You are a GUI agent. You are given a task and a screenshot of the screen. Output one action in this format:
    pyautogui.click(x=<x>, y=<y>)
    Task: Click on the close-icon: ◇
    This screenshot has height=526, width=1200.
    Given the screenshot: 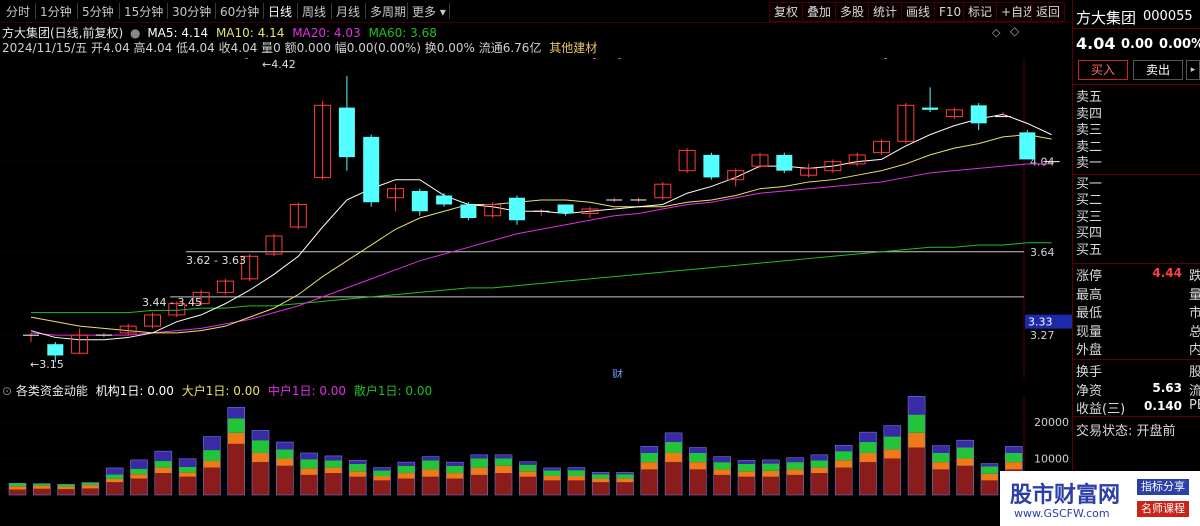 What is the action you would take?
    pyautogui.click(x=1014, y=31)
    